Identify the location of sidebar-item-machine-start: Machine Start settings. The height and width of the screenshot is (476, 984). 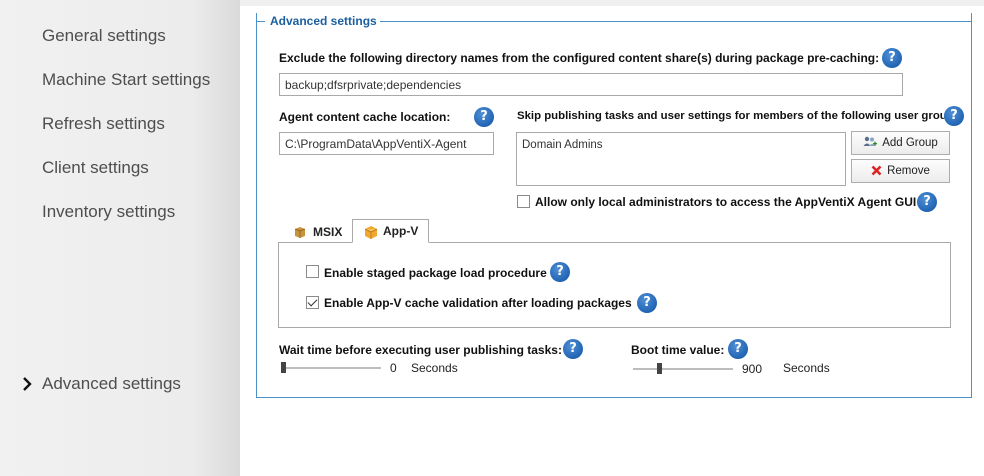
(126, 80).